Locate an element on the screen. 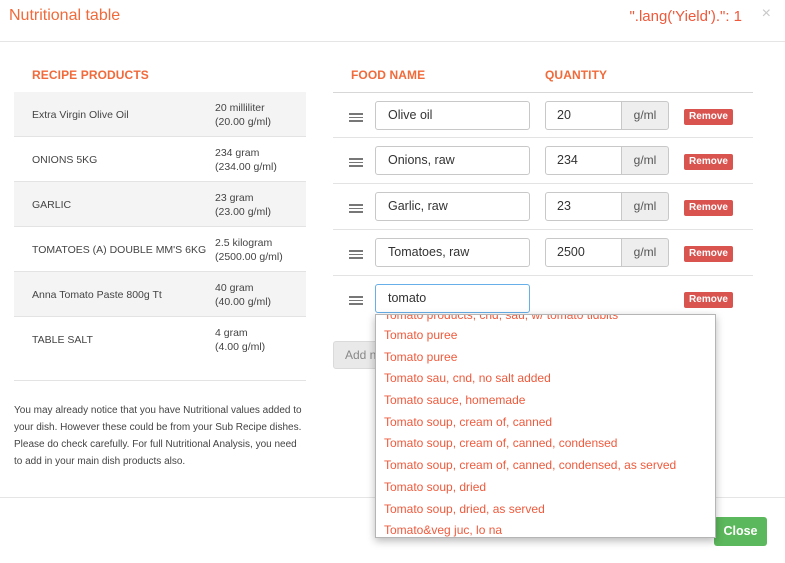  food-search-input: tomato is located at coordinates (452, 298).